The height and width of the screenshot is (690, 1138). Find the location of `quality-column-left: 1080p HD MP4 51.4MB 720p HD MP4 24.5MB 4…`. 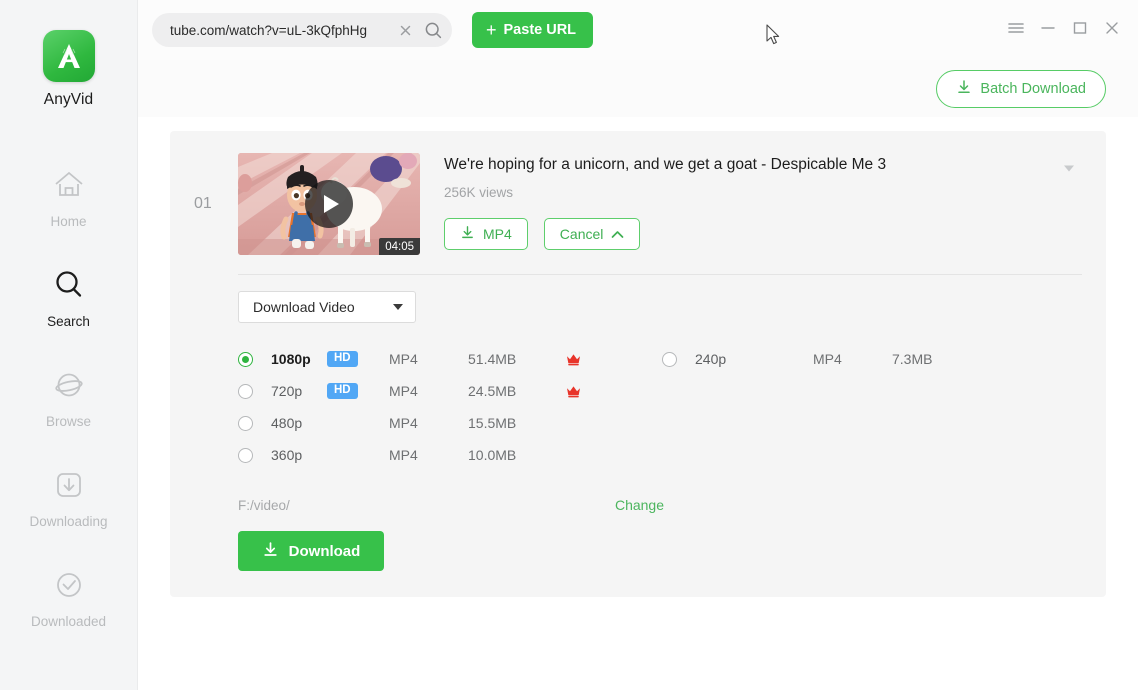

quality-column-left: 1080p HD MP4 51.4MB 720p HD MP4 24.5MB 4… is located at coordinates (450, 407).